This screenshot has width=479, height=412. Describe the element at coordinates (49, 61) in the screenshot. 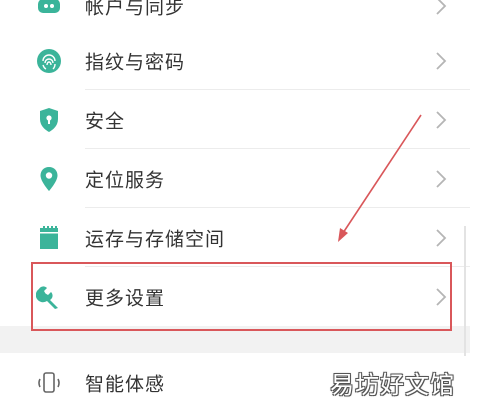

I see `fingerprint-icon` at that location.